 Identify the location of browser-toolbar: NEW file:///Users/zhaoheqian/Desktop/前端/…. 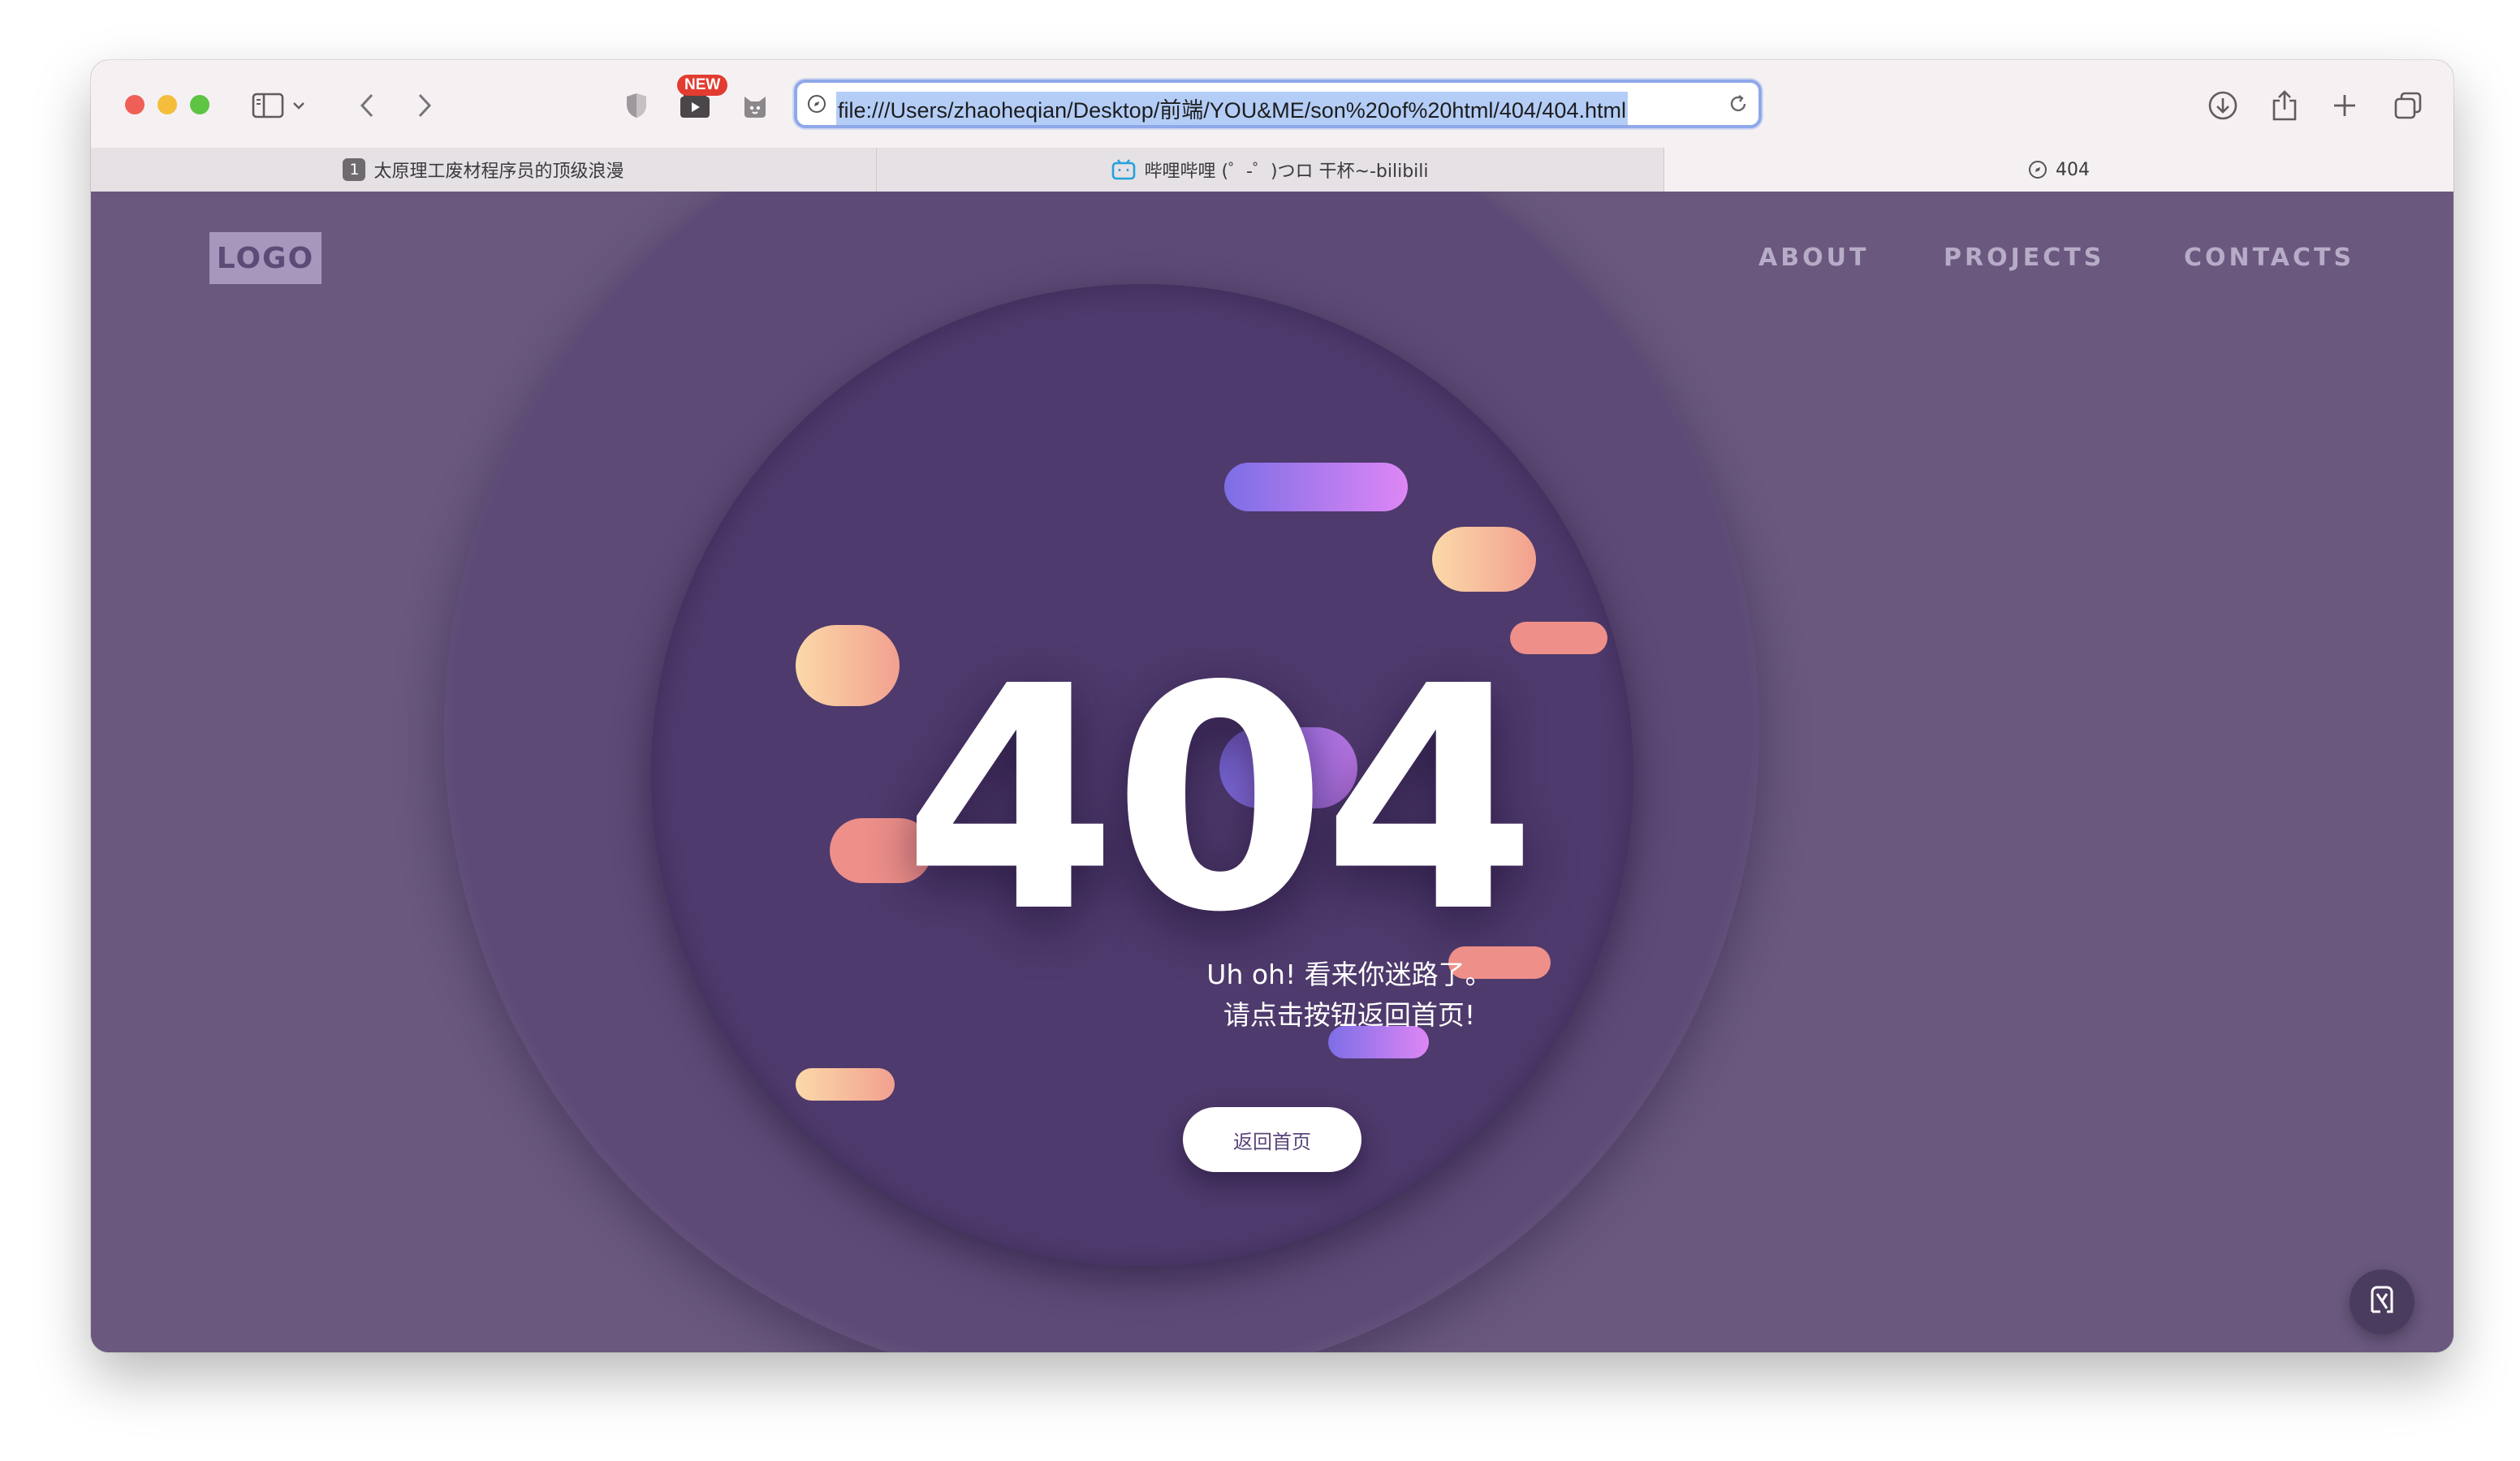
(1272, 104).